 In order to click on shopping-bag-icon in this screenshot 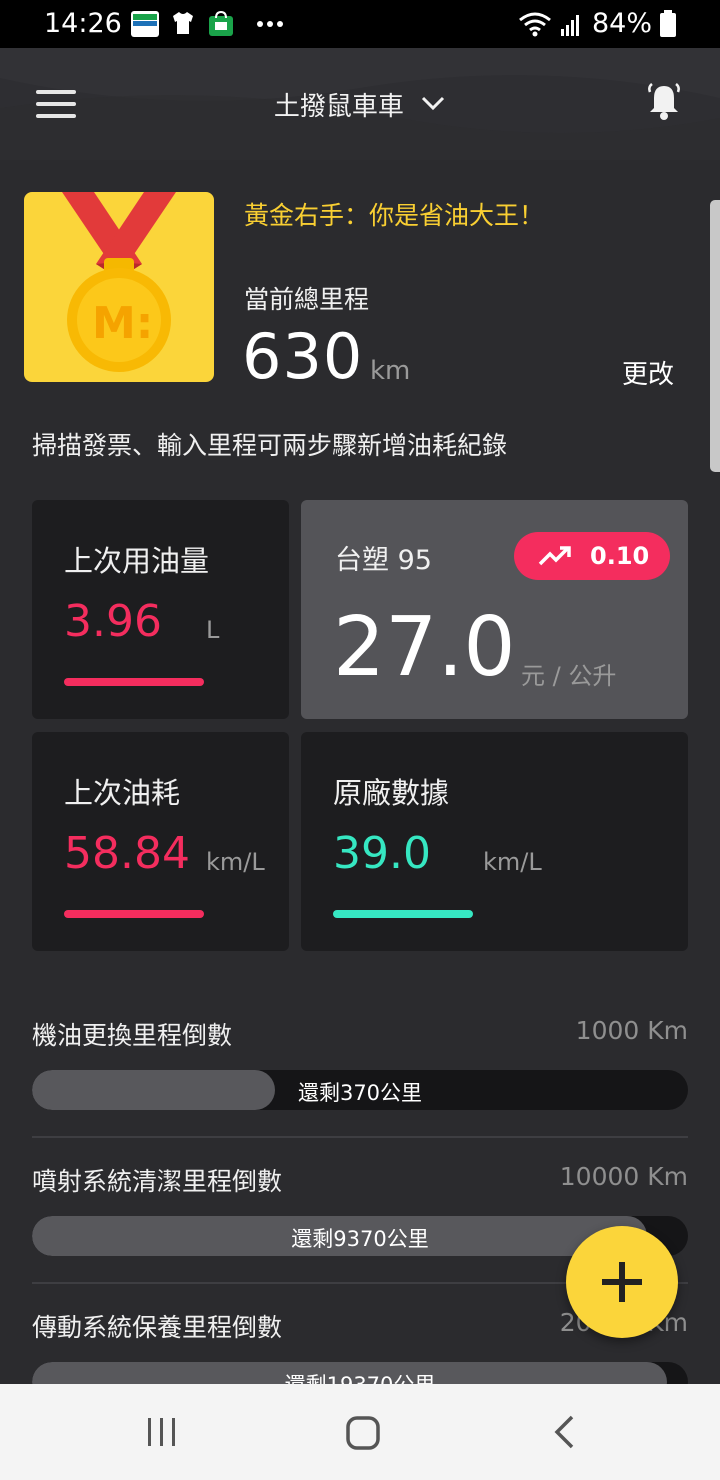, I will do `click(221, 23)`.